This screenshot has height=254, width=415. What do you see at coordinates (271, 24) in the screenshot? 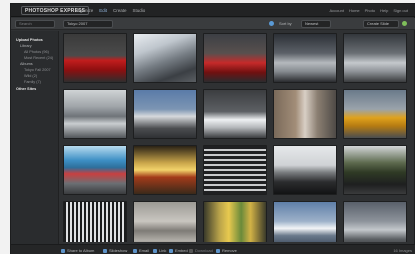
I see `view-toggle-icon` at bounding box center [271, 24].